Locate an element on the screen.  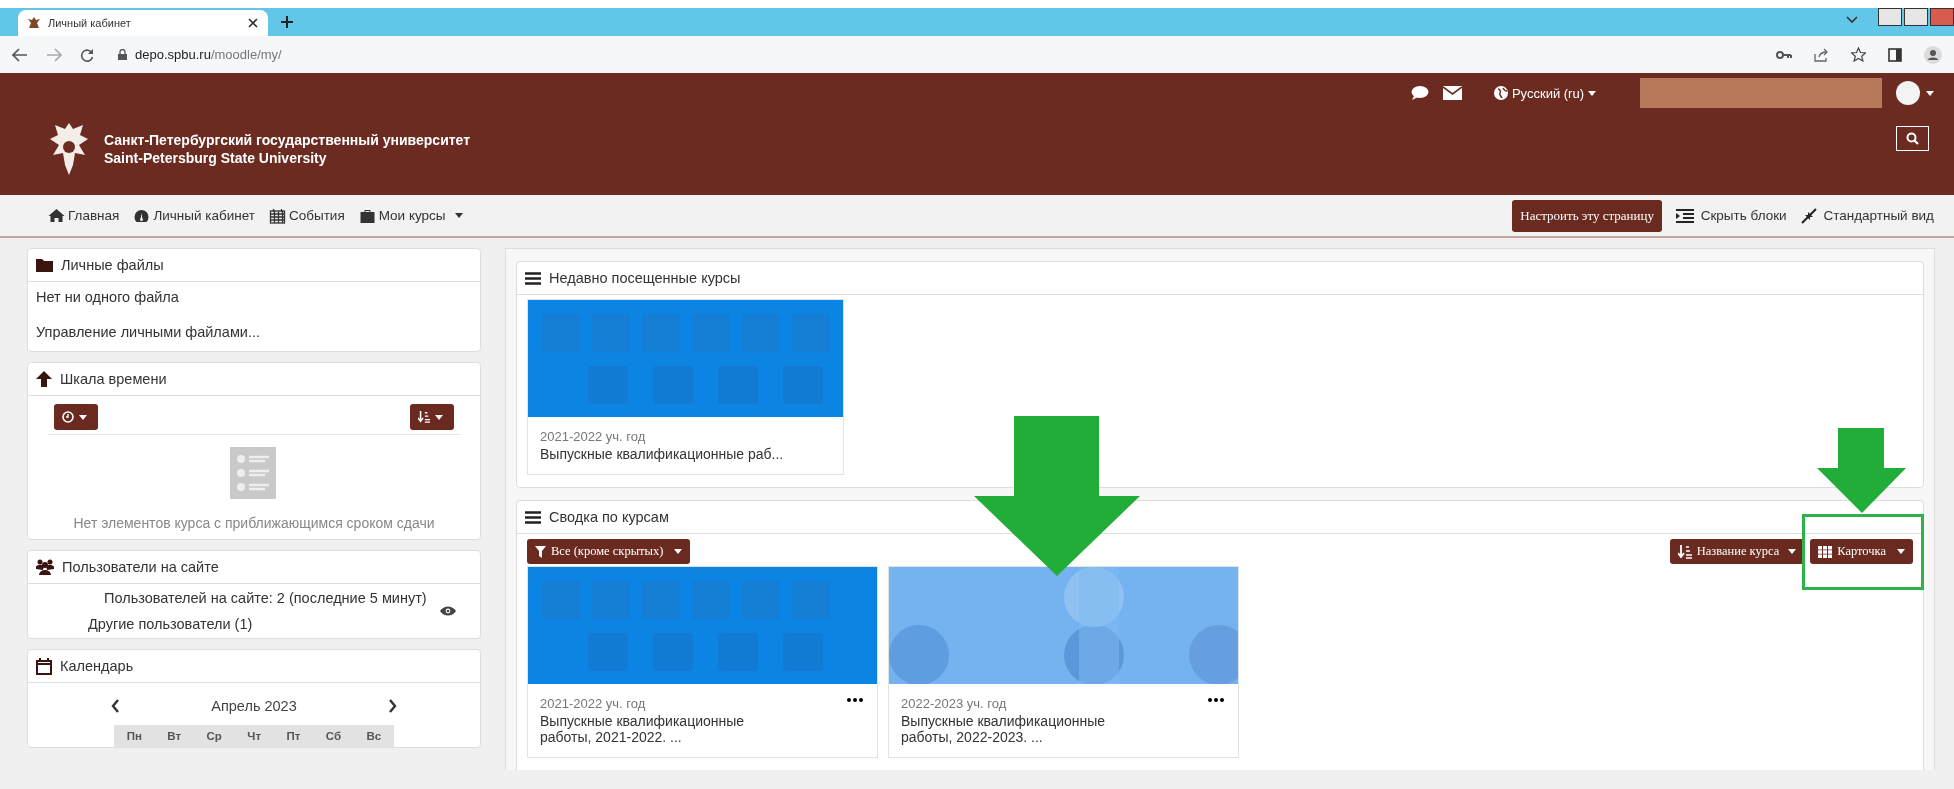
online-users-count: Пользователей на сайте: 2 (последние 5 минут) is located at coordinates (265, 598).